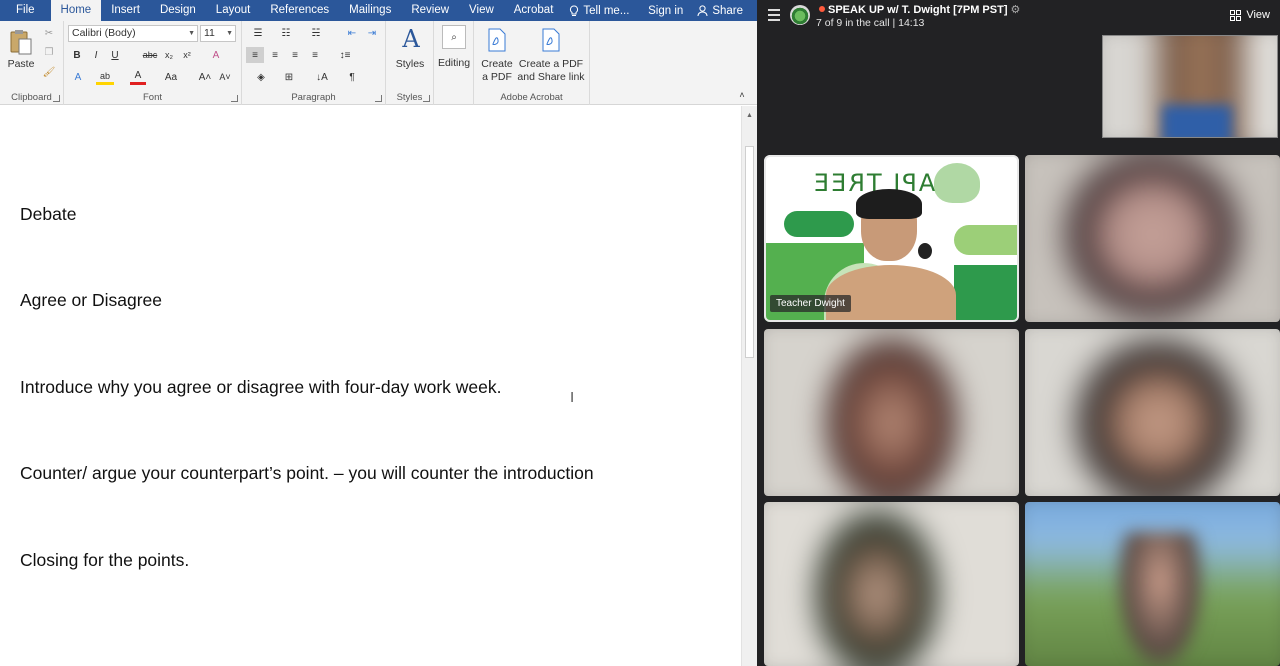 The image size is (1280, 666). Describe the element at coordinates (216, 55) in the screenshot. I see `clear-formatting-icon: A` at that location.